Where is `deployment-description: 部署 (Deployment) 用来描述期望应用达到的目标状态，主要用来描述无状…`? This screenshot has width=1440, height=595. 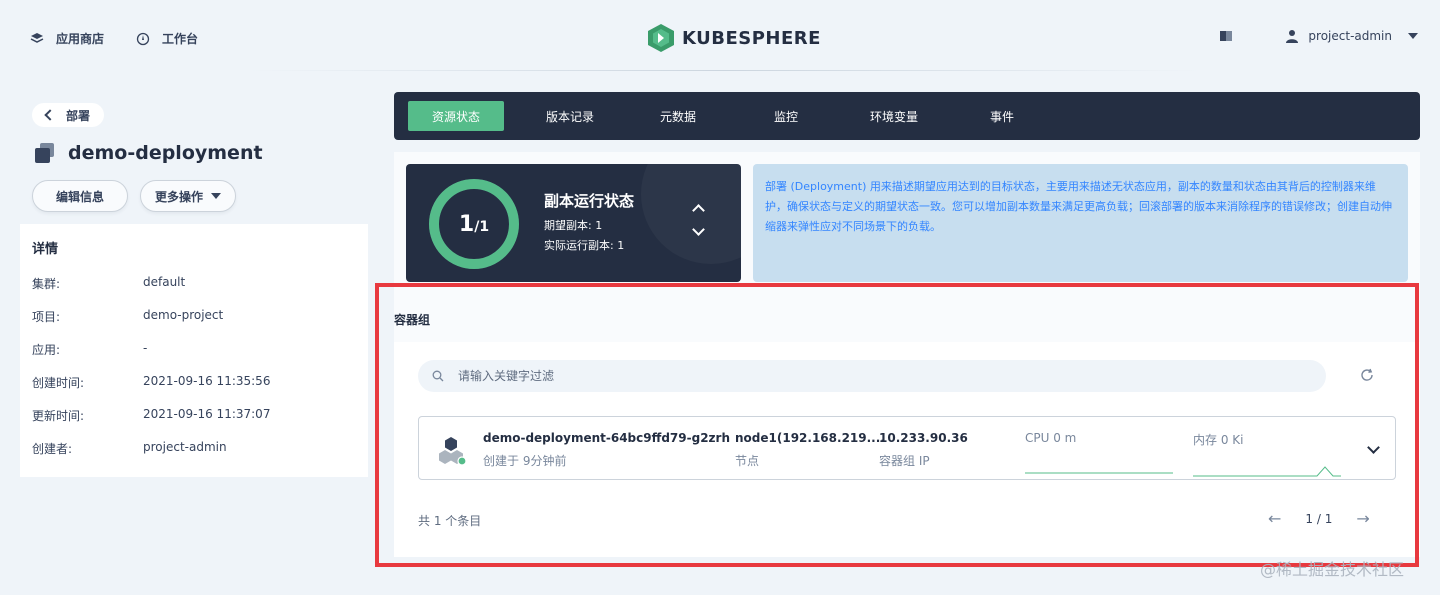 deployment-description: 部署 (Deployment) 用来描述期望应用达到的目标状态，主要用来描述无状… is located at coordinates (1080, 223).